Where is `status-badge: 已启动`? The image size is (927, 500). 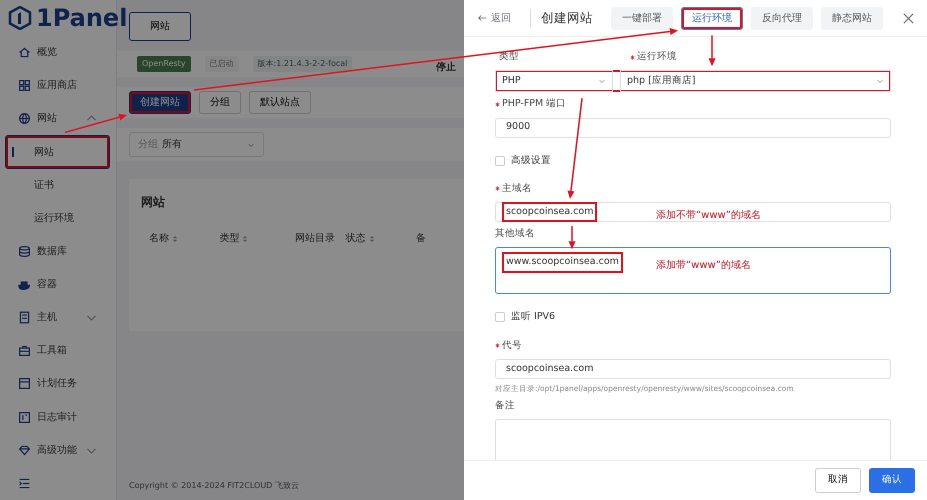
status-badge: 已启动 is located at coordinates (221, 64).